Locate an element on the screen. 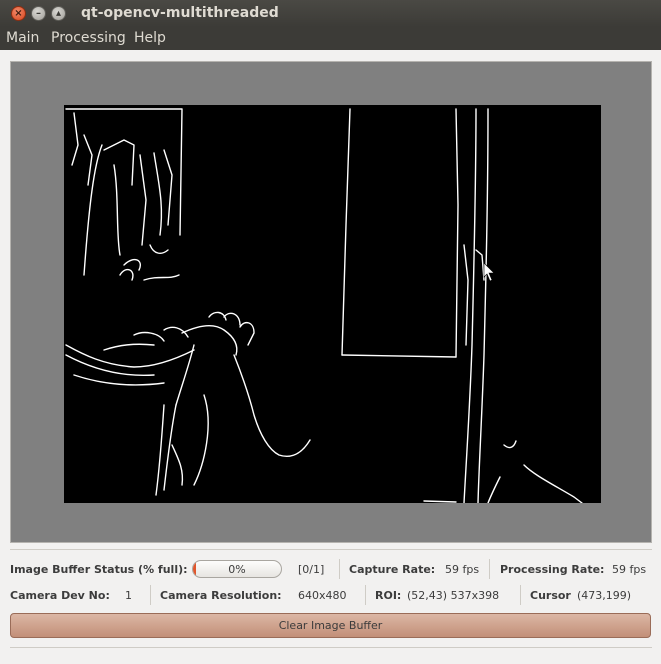 This screenshot has width=661, height=664. processing-rate-label: Processing Rate: is located at coordinates (552, 569).